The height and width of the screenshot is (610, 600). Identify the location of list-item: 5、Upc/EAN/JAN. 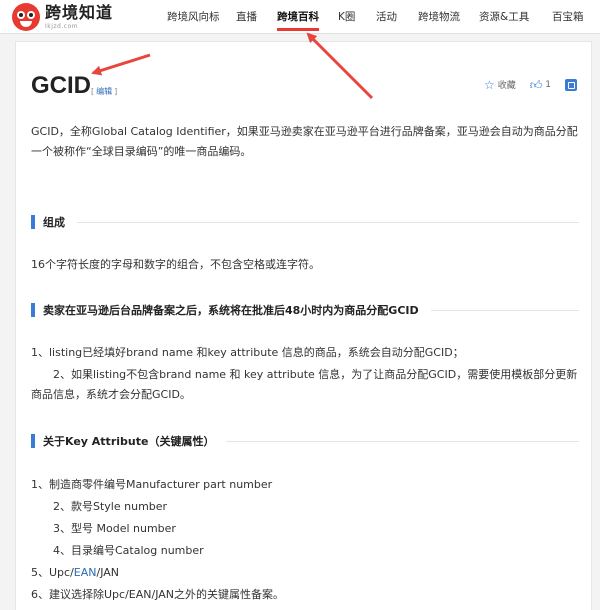
(75, 572).